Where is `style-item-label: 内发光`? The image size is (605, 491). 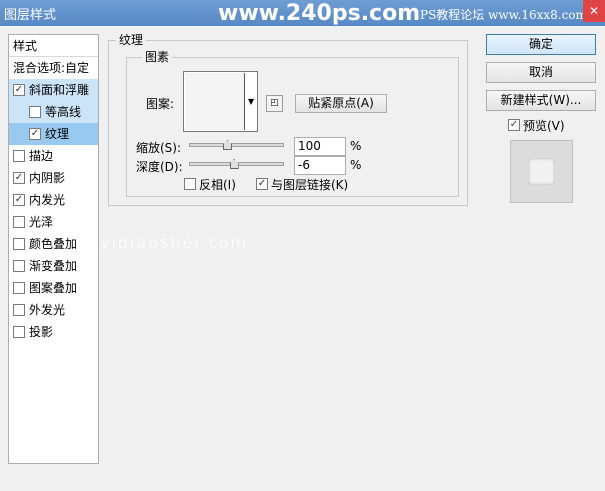
style-item-label: 内发光 is located at coordinates (47, 200).